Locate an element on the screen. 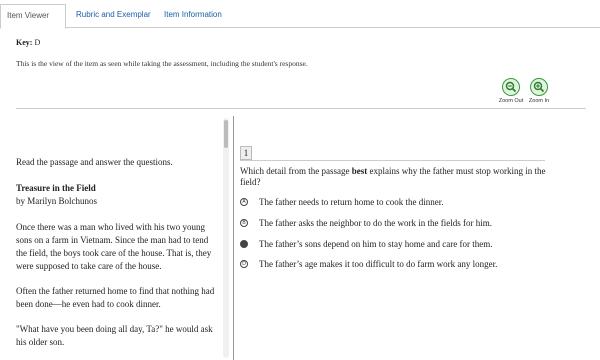 The height and width of the screenshot is (360, 600). zoom-out-button: Zoom Out is located at coordinates (511, 91).